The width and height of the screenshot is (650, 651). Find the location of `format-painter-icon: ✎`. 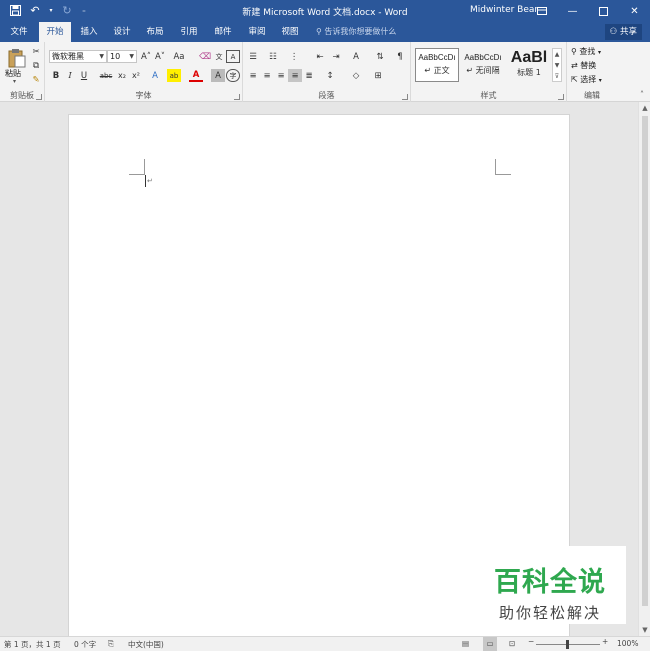

format-painter-icon: ✎ is located at coordinates (36, 79).